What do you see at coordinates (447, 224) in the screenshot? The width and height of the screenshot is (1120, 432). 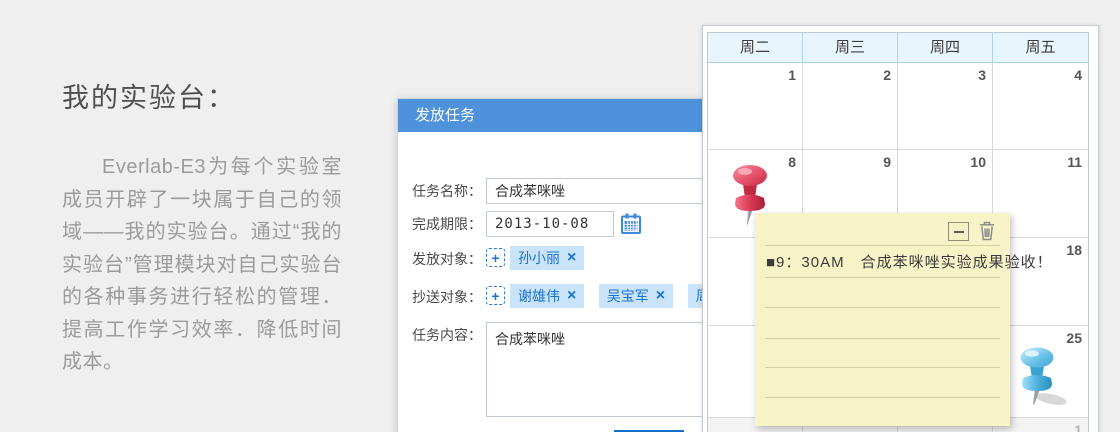 I see `deadline-label: 完成期限：` at bounding box center [447, 224].